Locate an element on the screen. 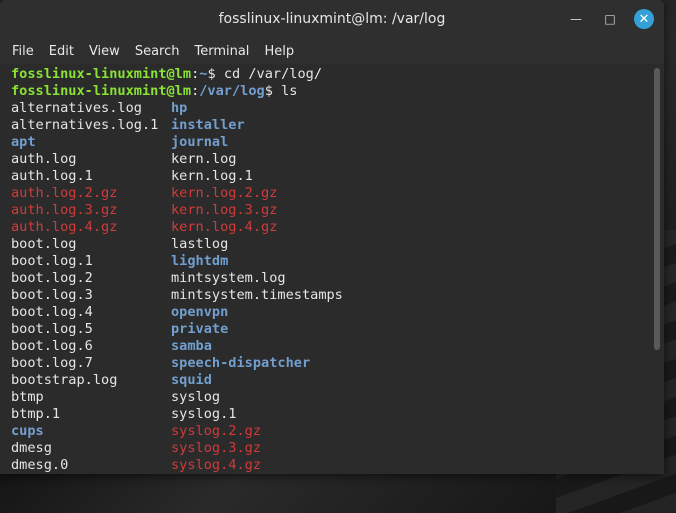 Image resolution: width=676 pixels, height=513 pixels. file-entry: boot.log.1 is located at coordinates (52, 261).